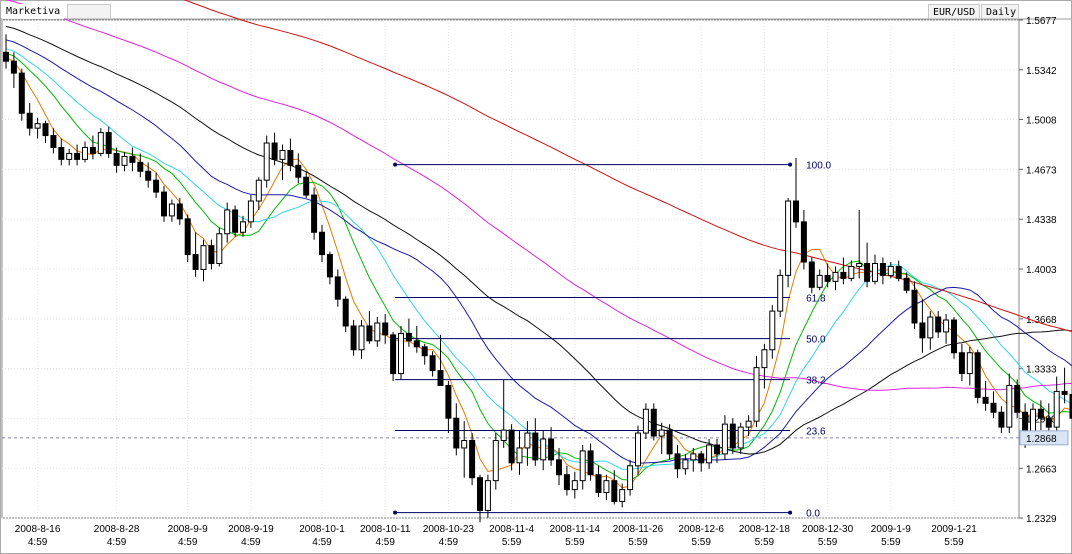 The width and height of the screenshot is (1072, 554). I want to click on x-tick-date: 2008-8-28, so click(117, 529).